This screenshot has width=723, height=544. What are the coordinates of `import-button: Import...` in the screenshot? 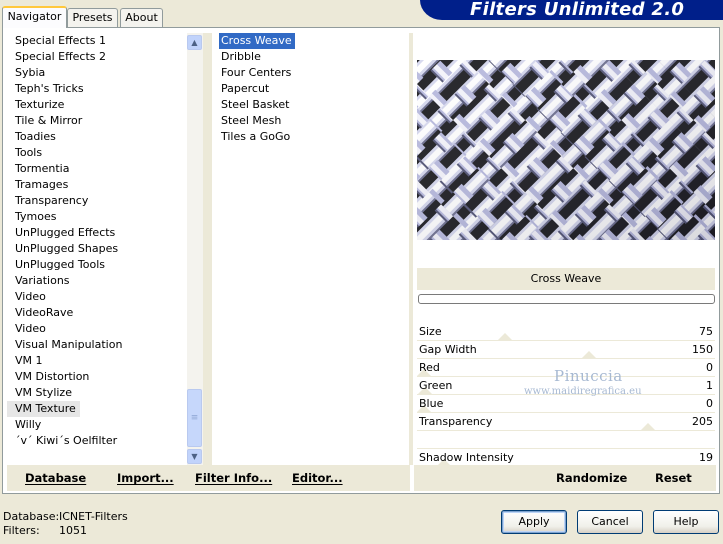 It's located at (145, 478).